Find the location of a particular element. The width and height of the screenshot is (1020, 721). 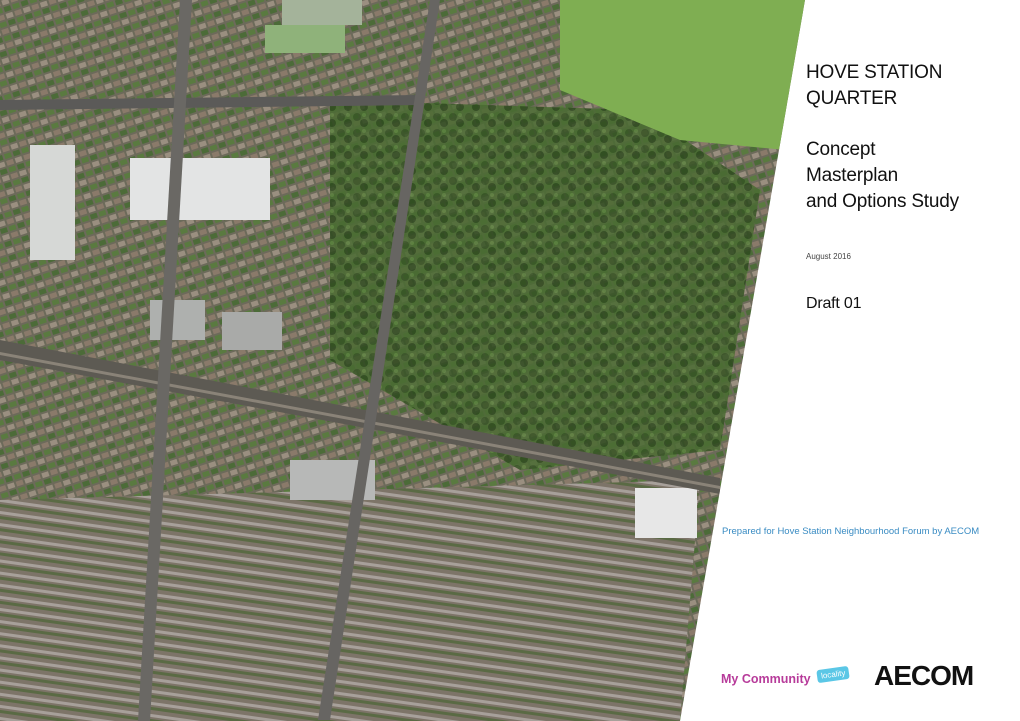

title-line-2: QUARTER is located at coordinates (852, 98).